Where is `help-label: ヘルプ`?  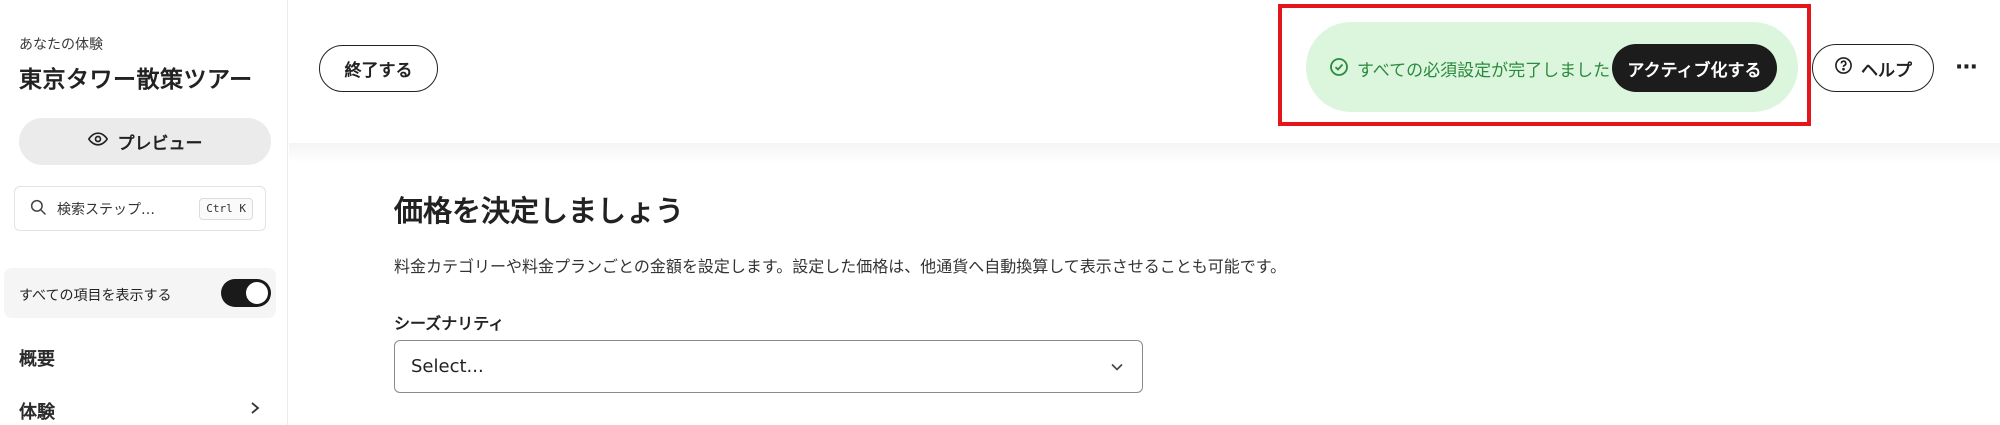
help-label: ヘルプ is located at coordinates (1886, 70).